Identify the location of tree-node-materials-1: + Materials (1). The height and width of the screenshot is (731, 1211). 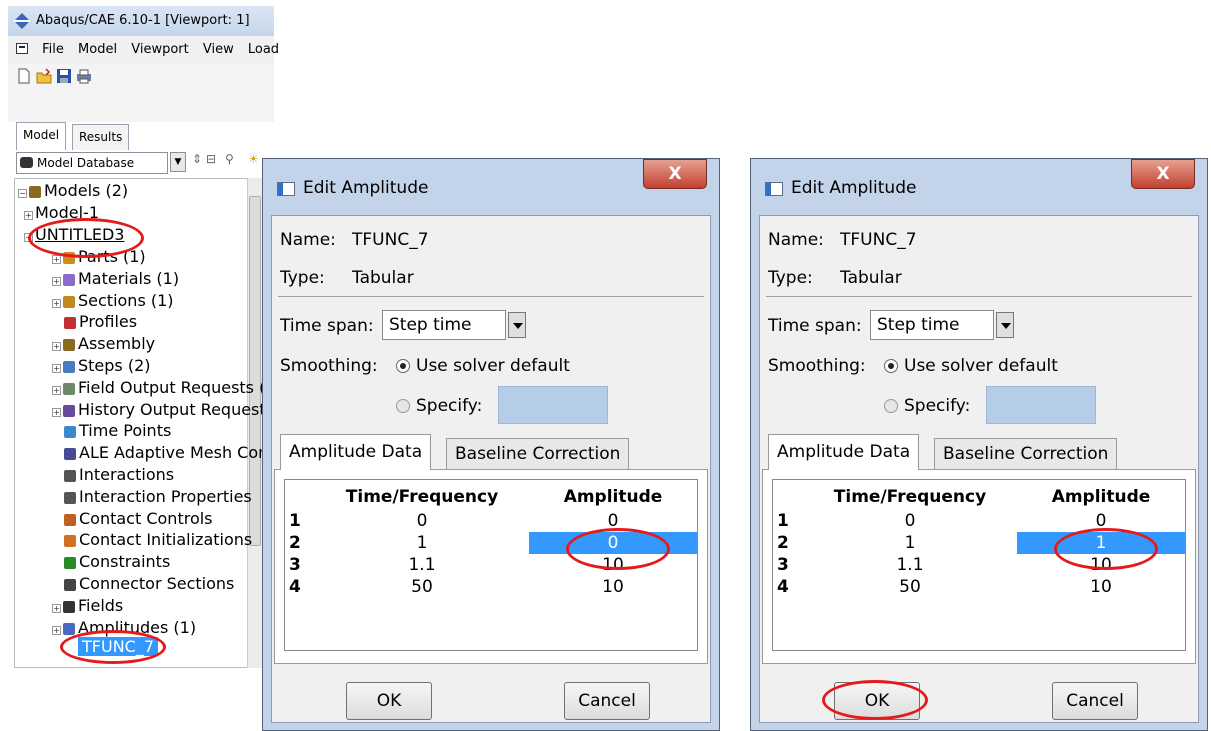
(115, 278).